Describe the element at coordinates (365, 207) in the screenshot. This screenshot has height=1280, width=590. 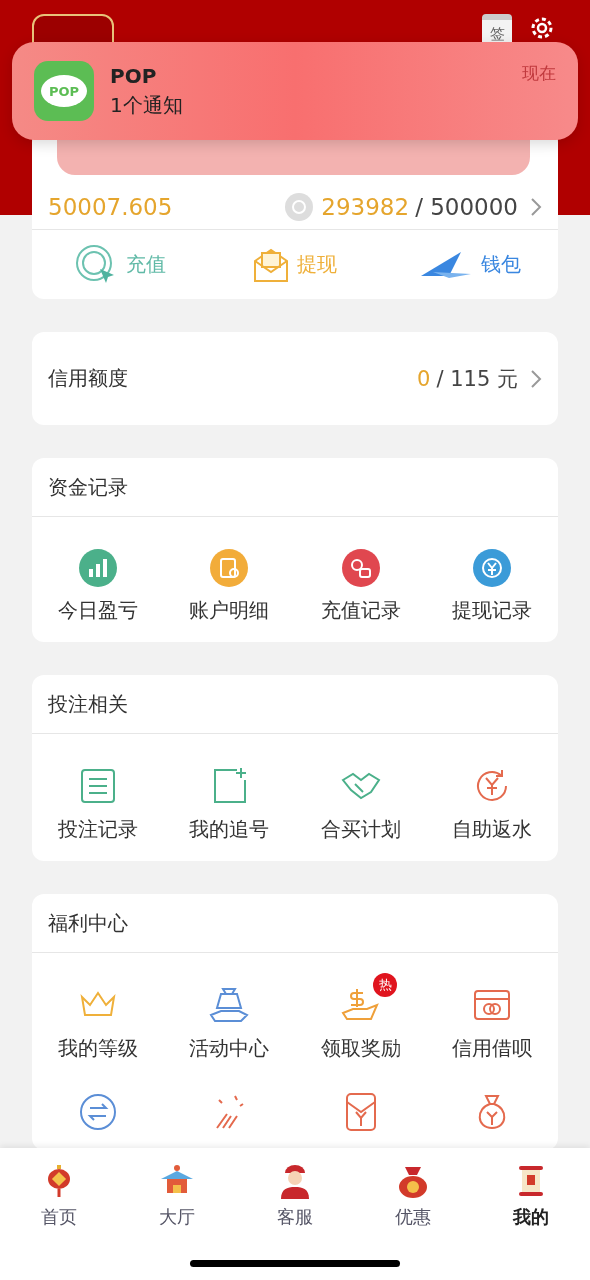
I see `points-value: 293982` at that location.